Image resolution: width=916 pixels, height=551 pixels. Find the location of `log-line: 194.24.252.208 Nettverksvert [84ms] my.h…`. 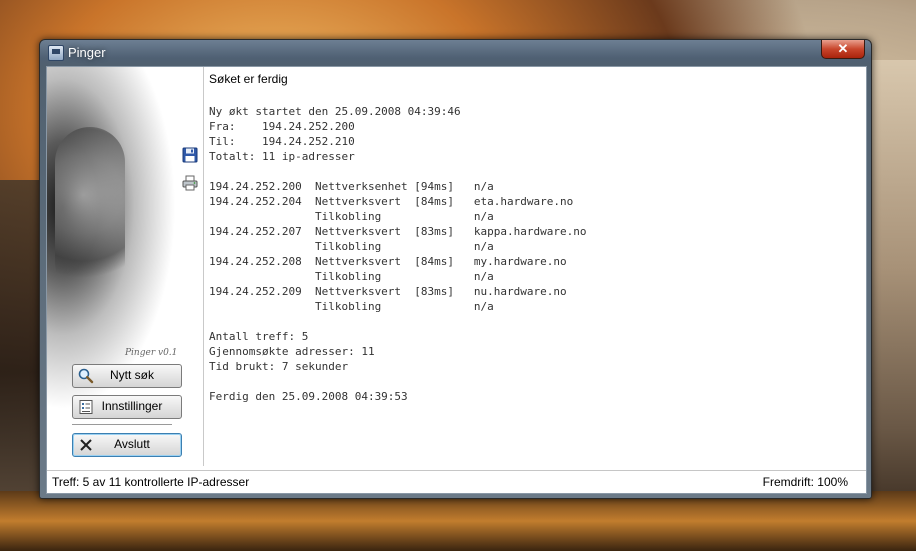

log-line: 194.24.252.208 Nettverksvert [84ms] my.h… is located at coordinates (388, 261).